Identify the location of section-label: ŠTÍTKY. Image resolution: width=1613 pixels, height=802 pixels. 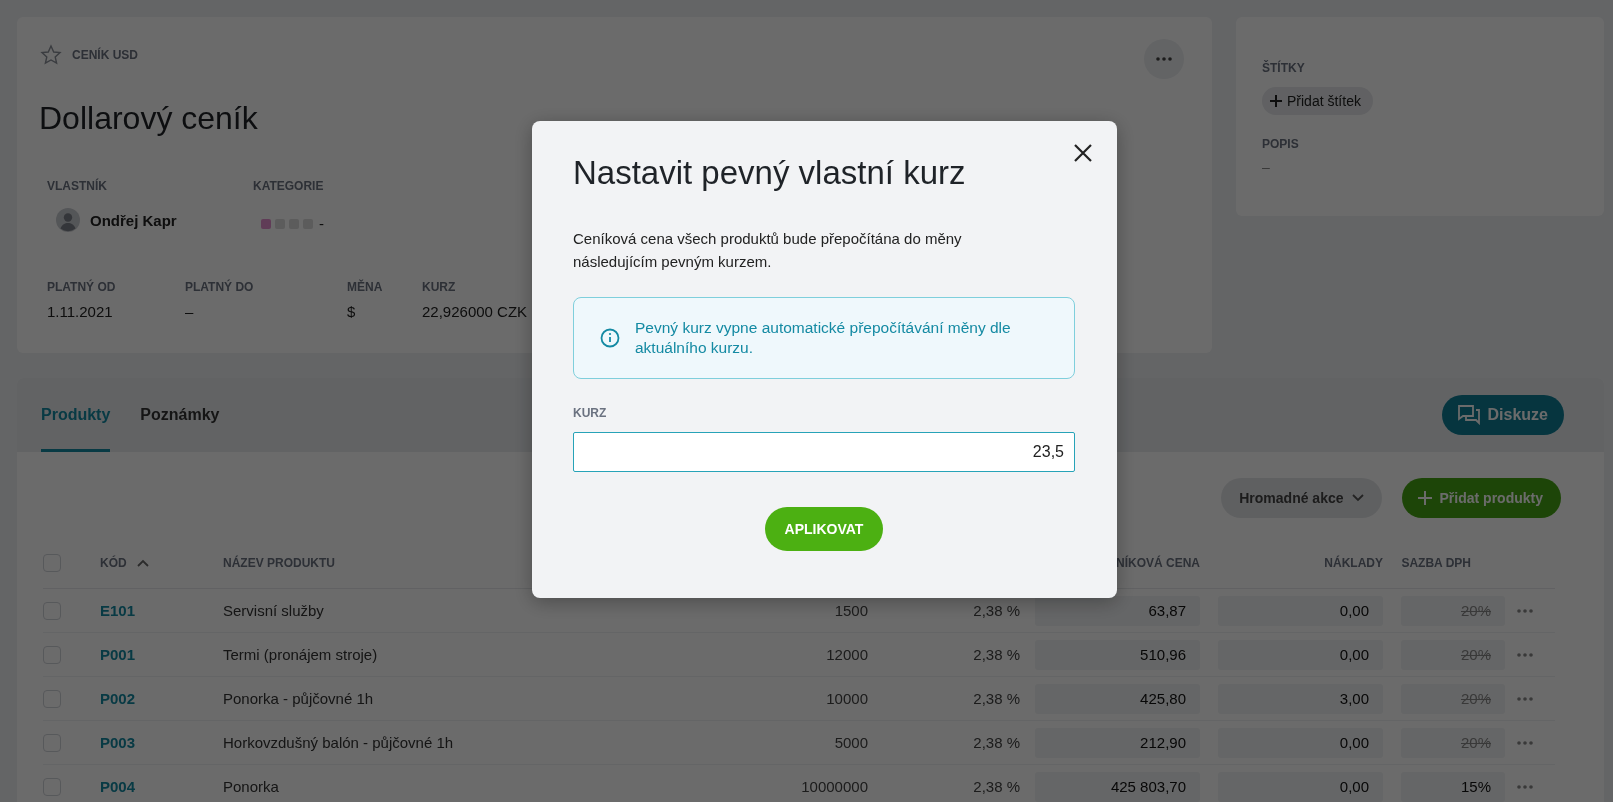
(1284, 68).